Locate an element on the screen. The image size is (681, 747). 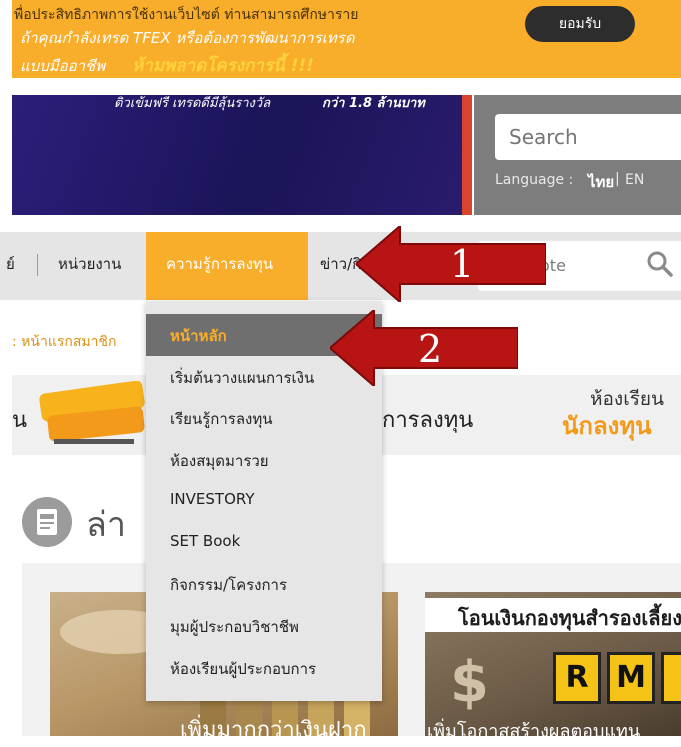
breadcrumb: : หน้าแรกสมาชิก is located at coordinates (64, 342).